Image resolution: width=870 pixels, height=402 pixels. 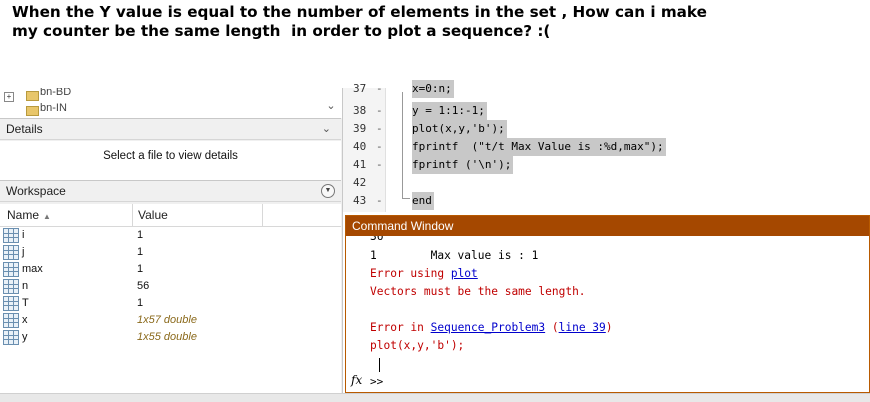 I want to click on variable-name: n, so click(x=25, y=286).